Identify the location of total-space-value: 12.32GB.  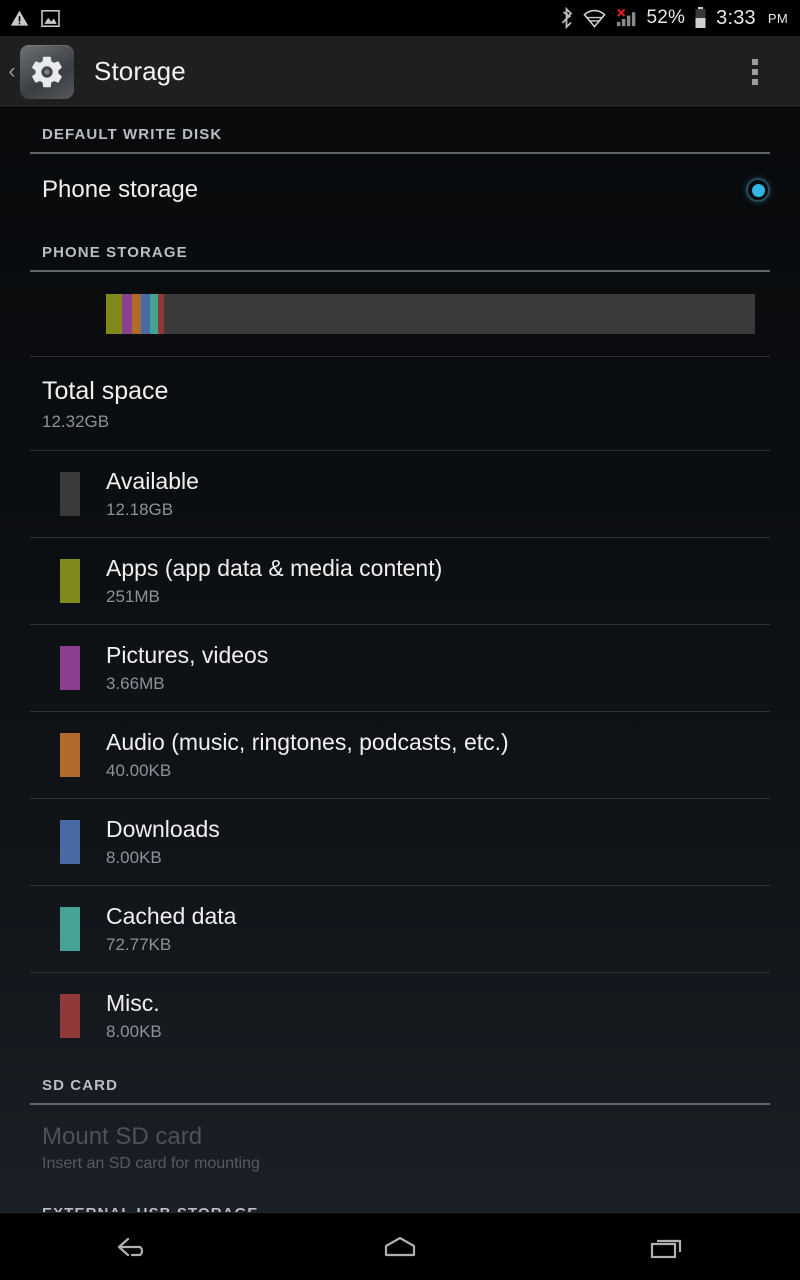
(76, 421).